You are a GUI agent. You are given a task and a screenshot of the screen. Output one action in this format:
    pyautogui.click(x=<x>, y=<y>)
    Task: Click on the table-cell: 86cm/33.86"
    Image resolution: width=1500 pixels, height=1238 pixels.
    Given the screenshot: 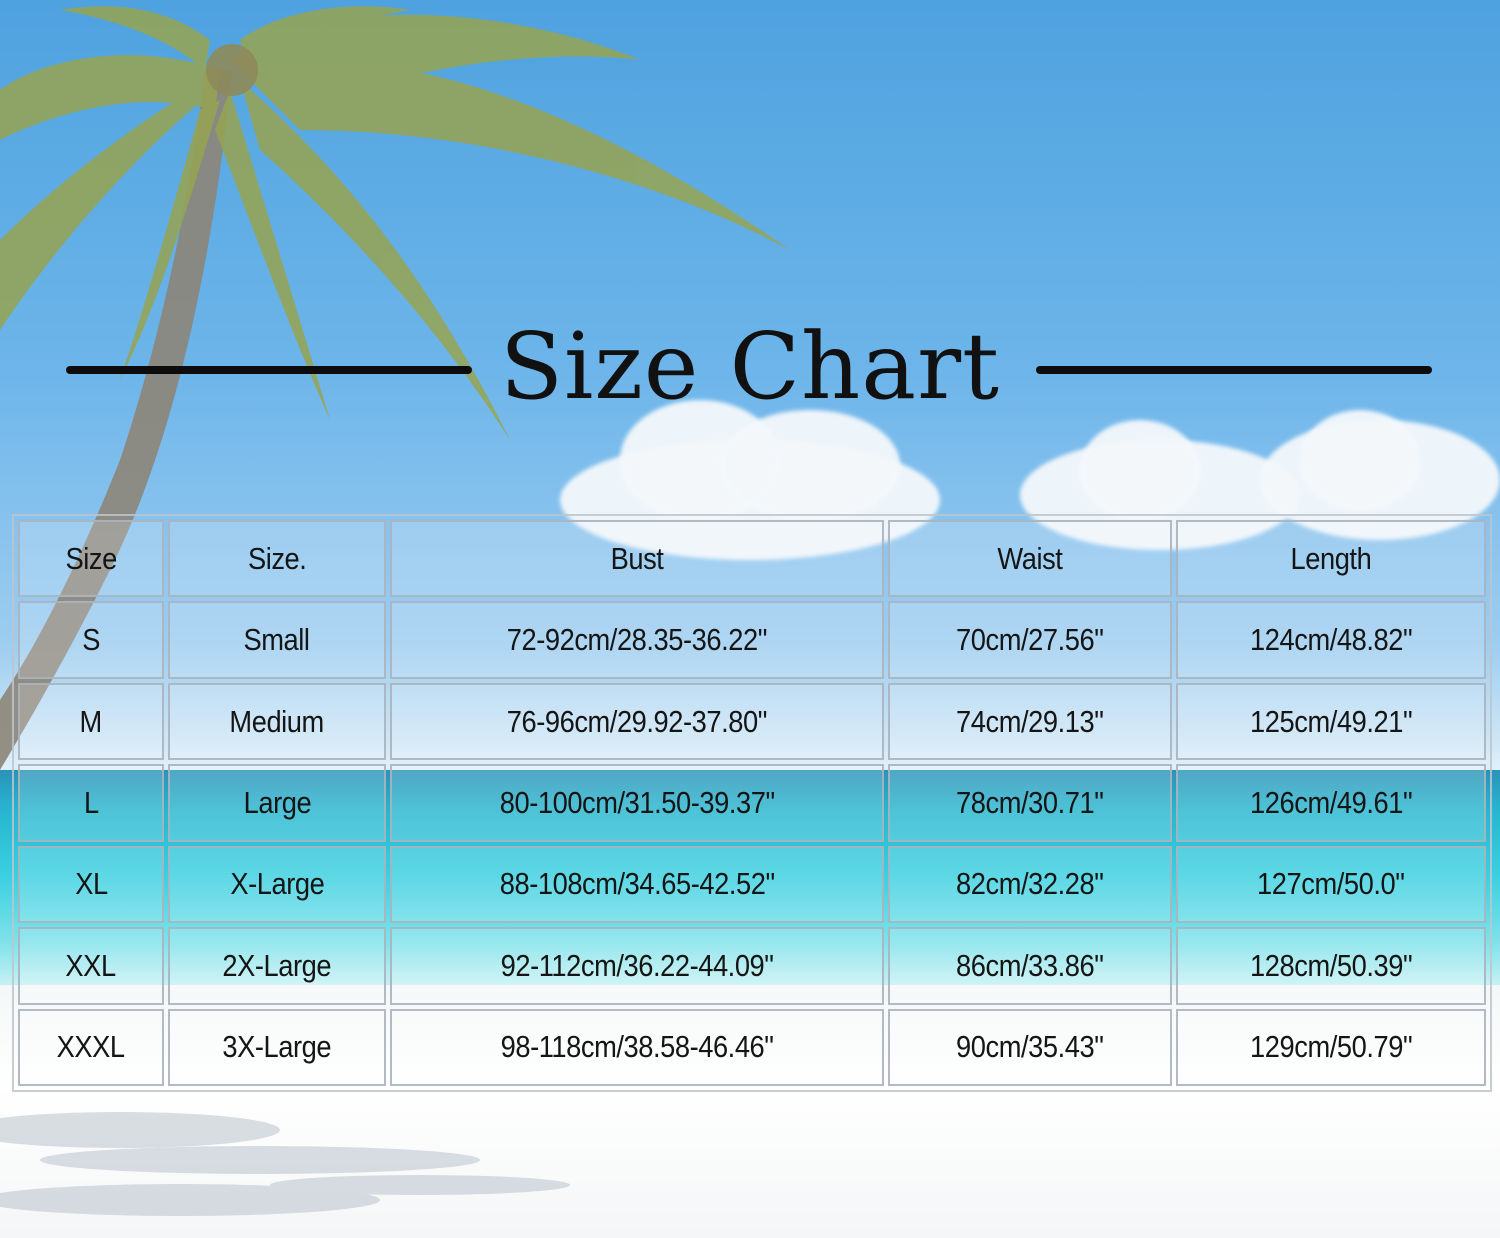 What is the action you would take?
    pyautogui.click(x=1030, y=966)
    